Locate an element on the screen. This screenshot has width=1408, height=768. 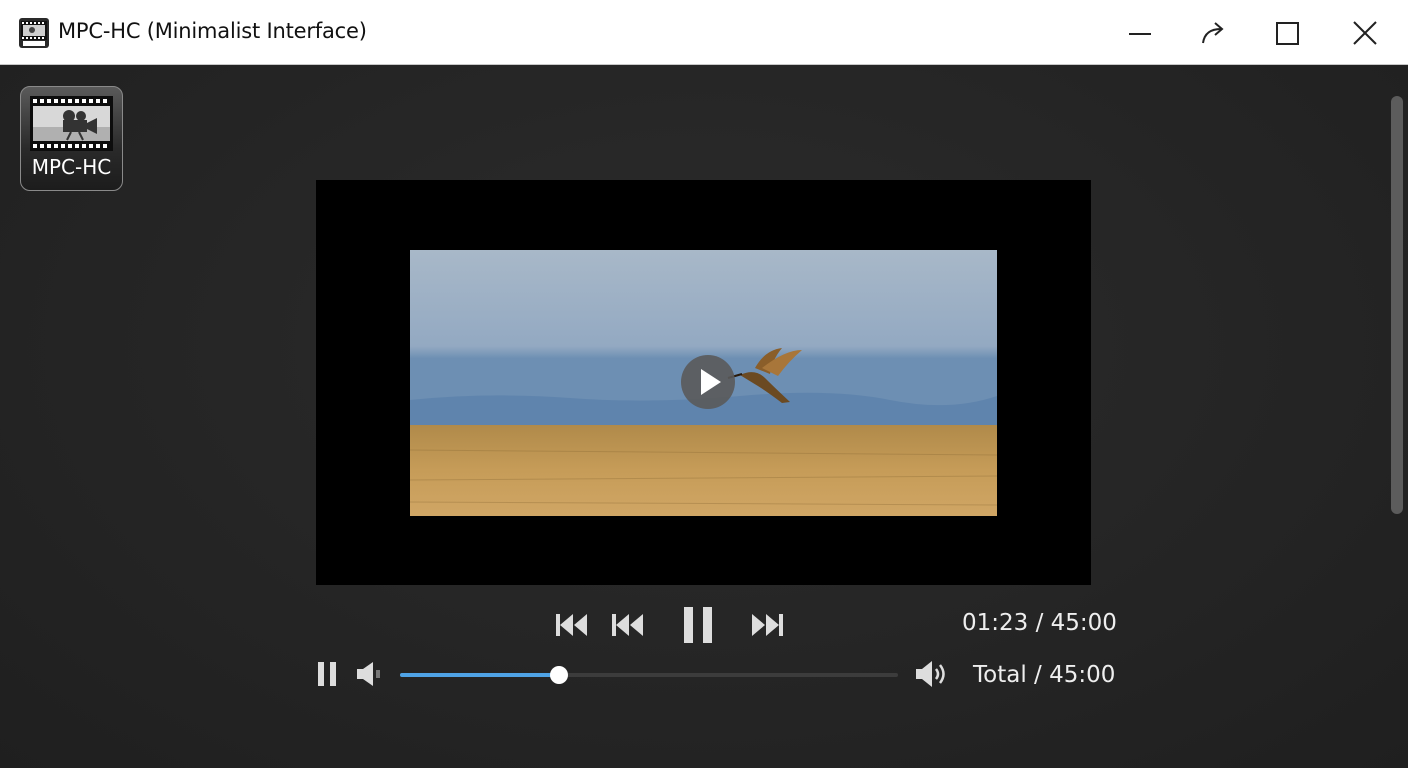
close-button is located at coordinates (1365, 33).